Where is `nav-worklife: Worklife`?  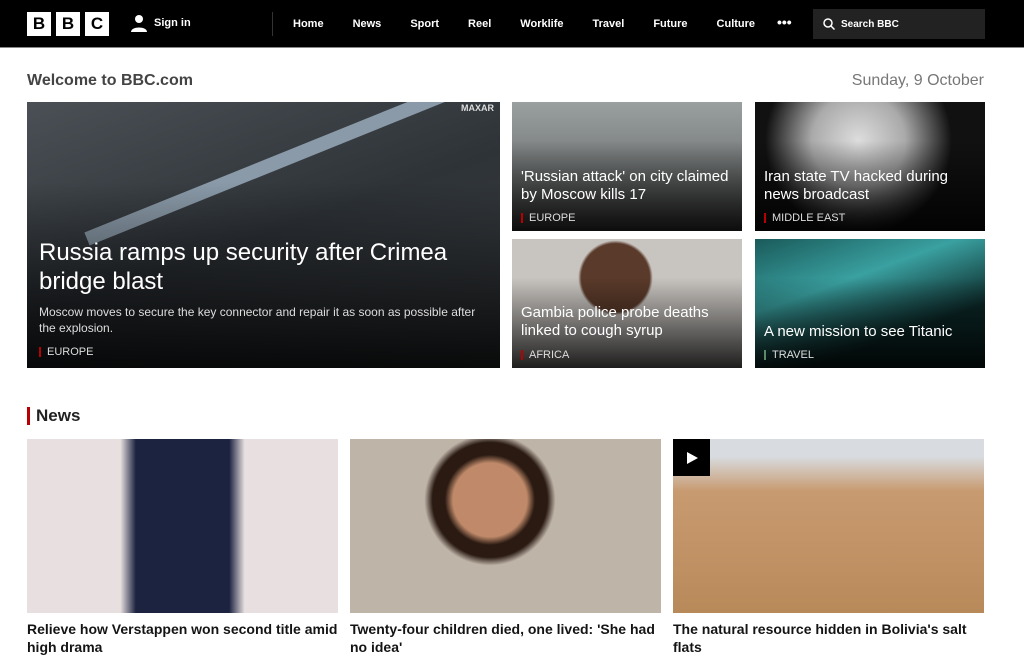
nav-worklife: Worklife is located at coordinates (541, 24).